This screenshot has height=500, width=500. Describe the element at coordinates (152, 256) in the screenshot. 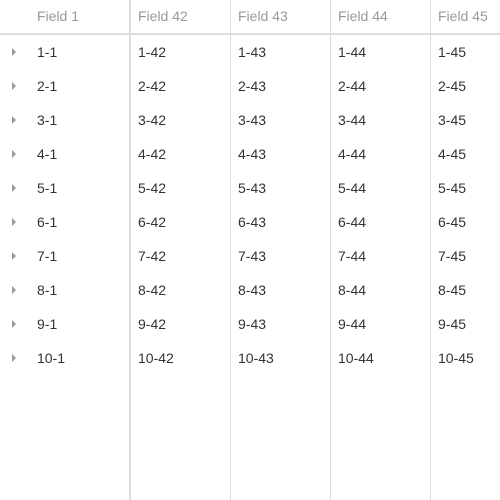

I see `table-cell: 7-42` at that location.